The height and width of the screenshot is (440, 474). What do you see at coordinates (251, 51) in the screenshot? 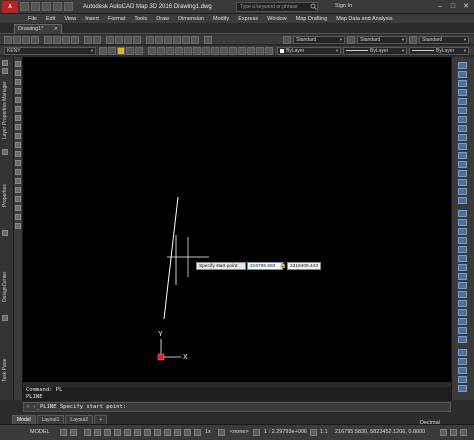
I see `layer-on-icon` at bounding box center [251, 51].